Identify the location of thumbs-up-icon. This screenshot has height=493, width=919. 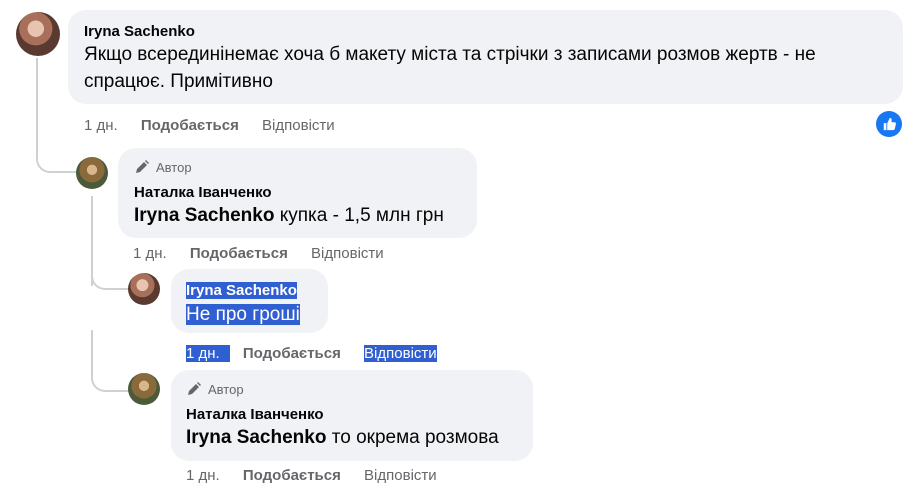
(889, 124).